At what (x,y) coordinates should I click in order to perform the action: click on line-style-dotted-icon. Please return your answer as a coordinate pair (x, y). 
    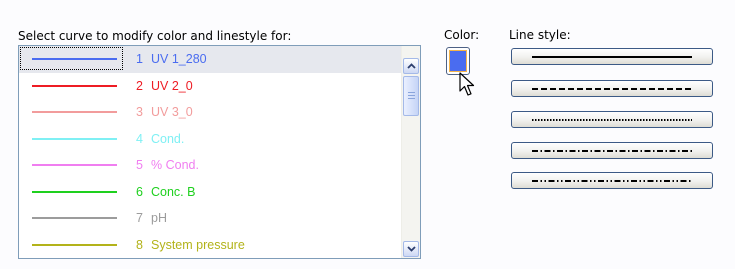
    Looking at the image, I should click on (612, 120).